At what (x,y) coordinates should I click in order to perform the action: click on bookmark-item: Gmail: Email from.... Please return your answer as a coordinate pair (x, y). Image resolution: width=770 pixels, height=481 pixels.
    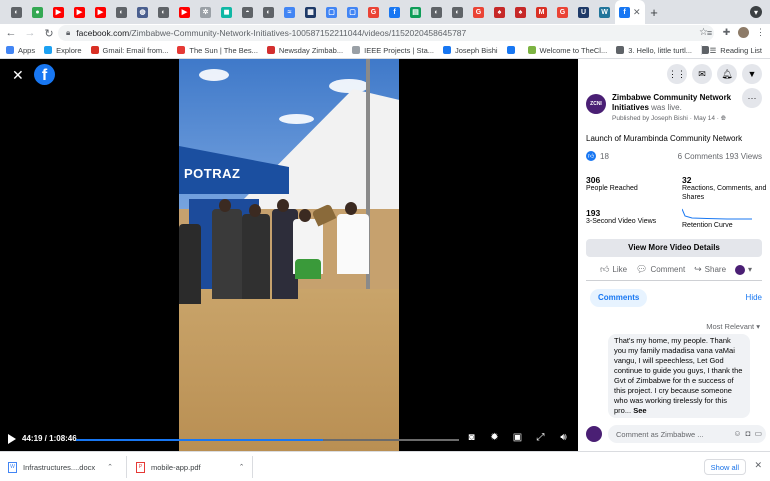
    Looking at the image, I should click on (129, 50).